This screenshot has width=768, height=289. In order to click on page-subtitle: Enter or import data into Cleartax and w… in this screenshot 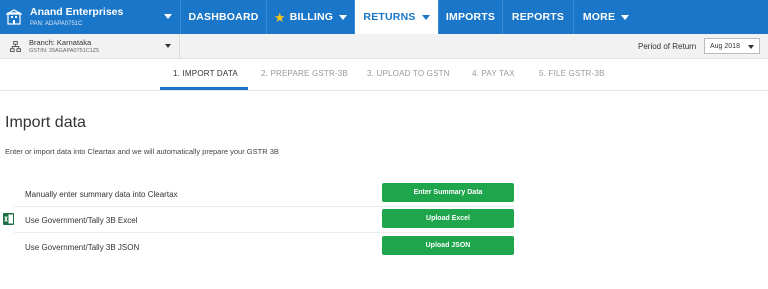, I will do `click(142, 151)`.